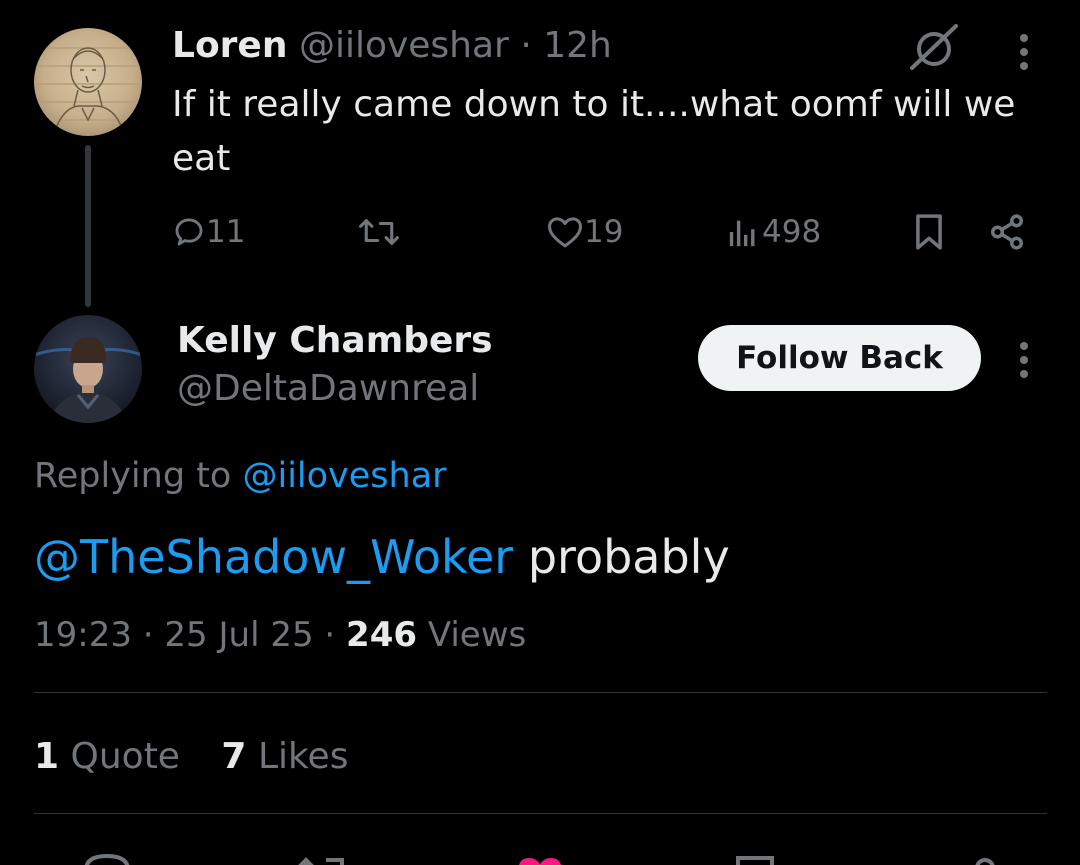  What do you see at coordinates (125, 756) in the screenshot?
I see `quote-label: Quote` at bounding box center [125, 756].